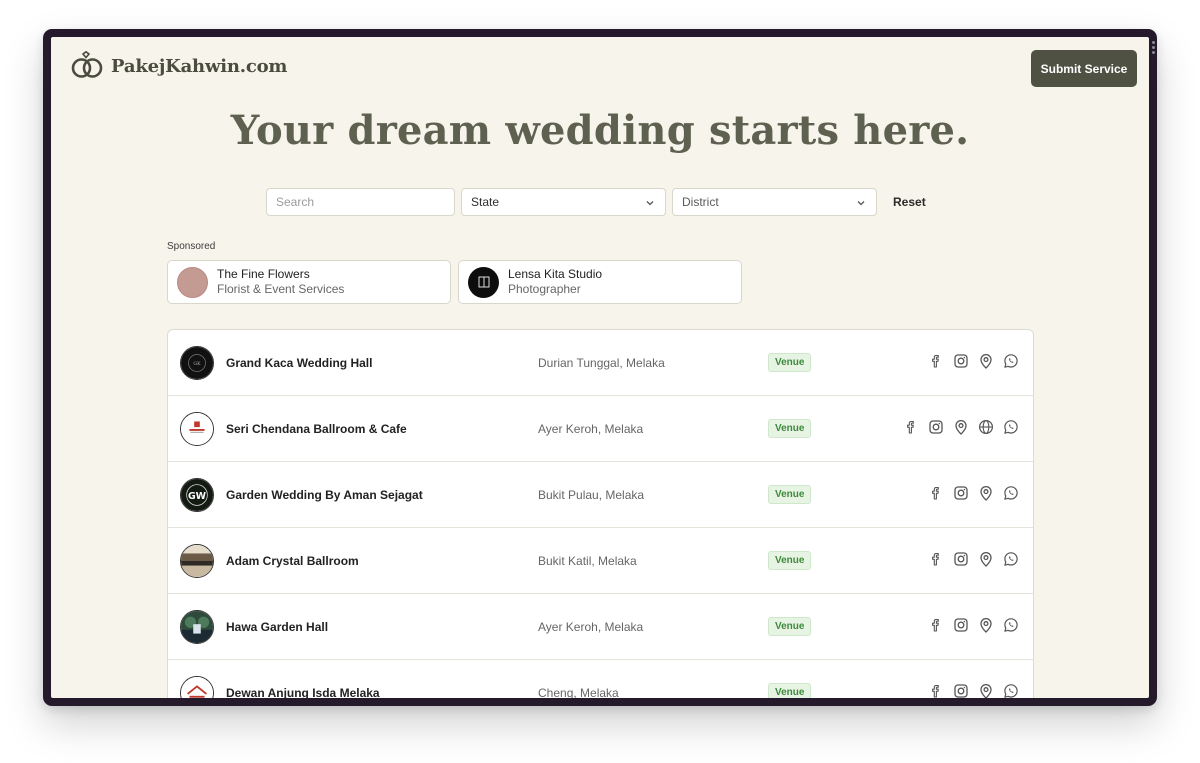 Image resolution: width=1200 pixels, height=763 pixels. Describe the element at coordinates (1084, 68) in the screenshot. I see `submit-service-button: Submit Service` at that location.